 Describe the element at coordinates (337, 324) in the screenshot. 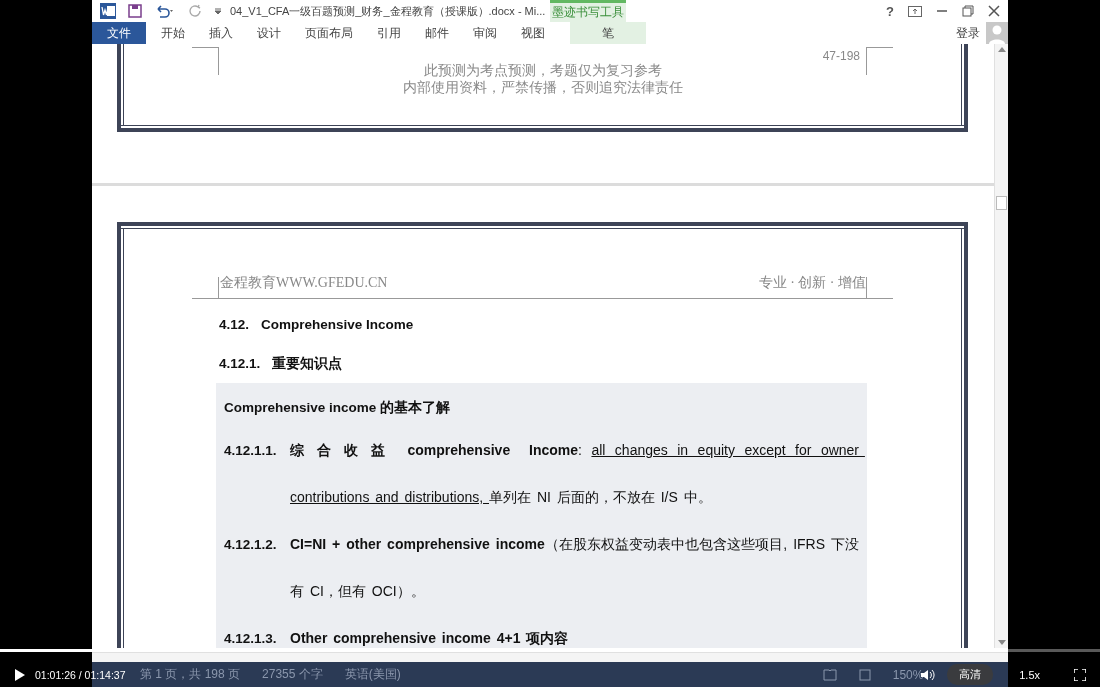

I see `section-heading: Comprehensive Income` at that location.